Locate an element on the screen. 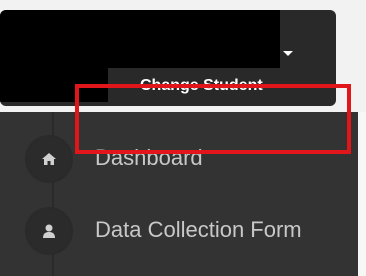  sidebar-item-label: Data Collection Form is located at coordinates (198, 229).